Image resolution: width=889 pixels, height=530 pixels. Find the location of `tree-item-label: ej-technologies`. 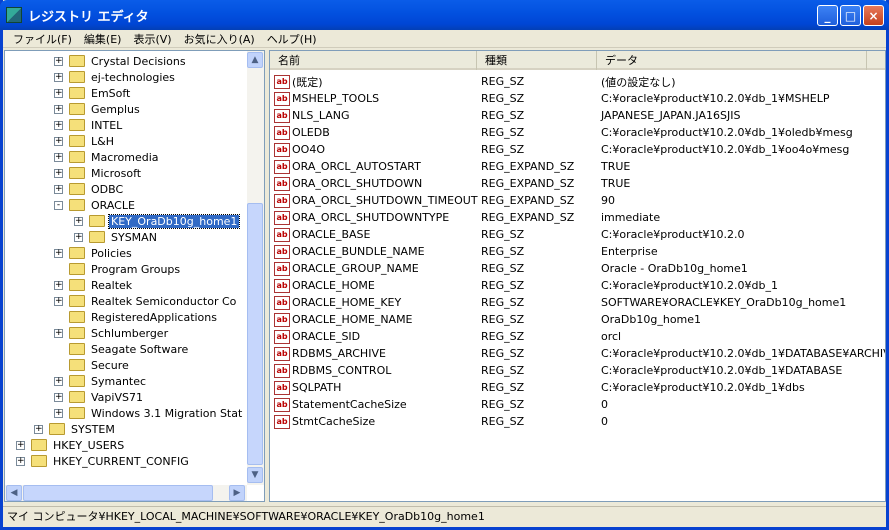

tree-item-label: ej-technologies is located at coordinates (133, 77).